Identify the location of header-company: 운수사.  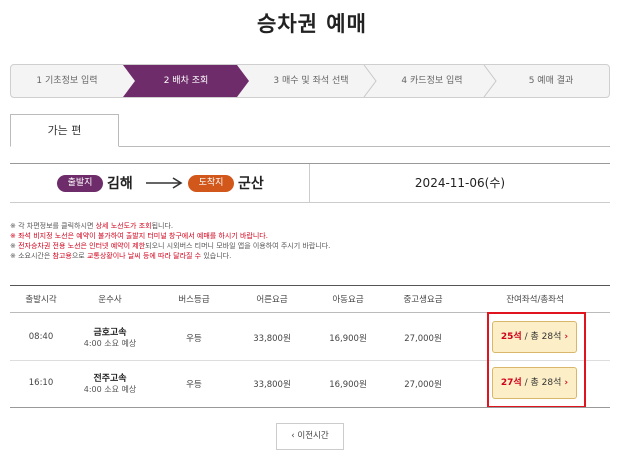
(110, 300).